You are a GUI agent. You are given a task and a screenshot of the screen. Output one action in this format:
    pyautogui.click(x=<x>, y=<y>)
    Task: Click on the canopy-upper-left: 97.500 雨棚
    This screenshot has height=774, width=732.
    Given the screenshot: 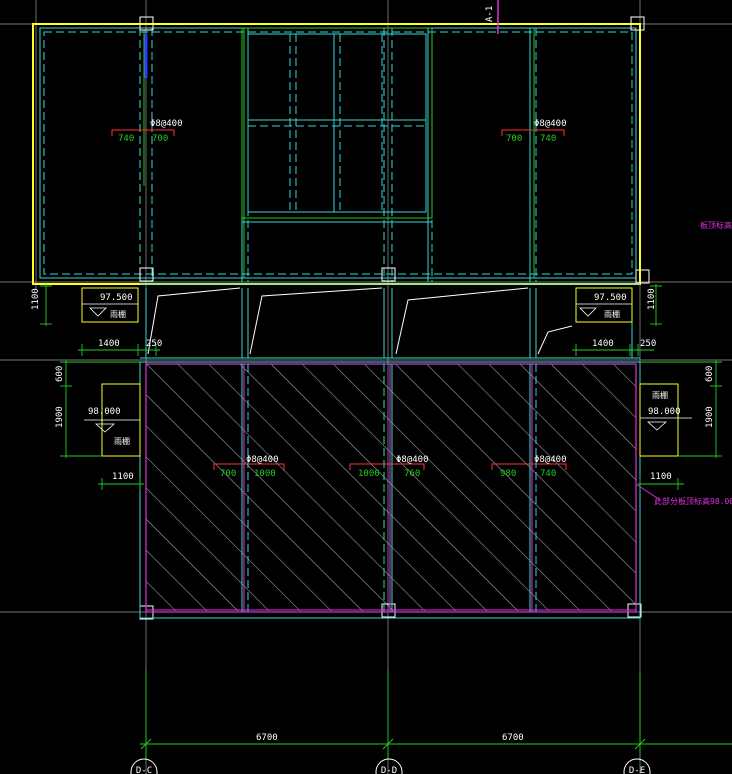 What is the action you would take?
    pyautogui.click(x=110, y=305)
    